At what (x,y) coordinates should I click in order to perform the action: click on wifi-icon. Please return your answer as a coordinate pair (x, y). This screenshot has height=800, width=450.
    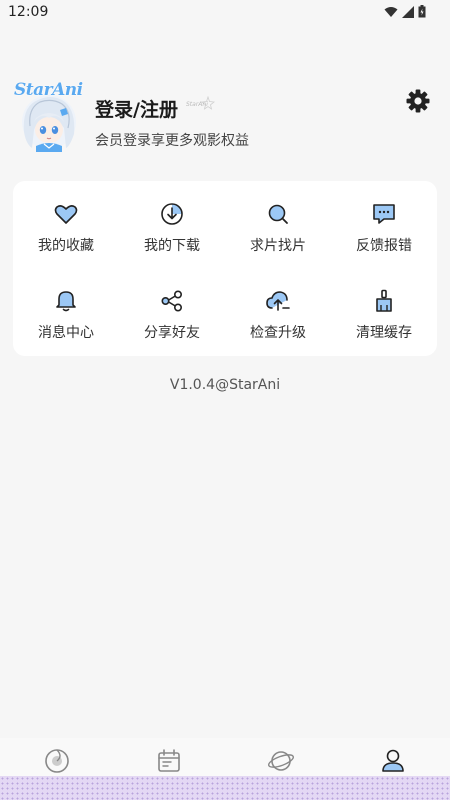
    Looking at the image, I should click on (391, 11).